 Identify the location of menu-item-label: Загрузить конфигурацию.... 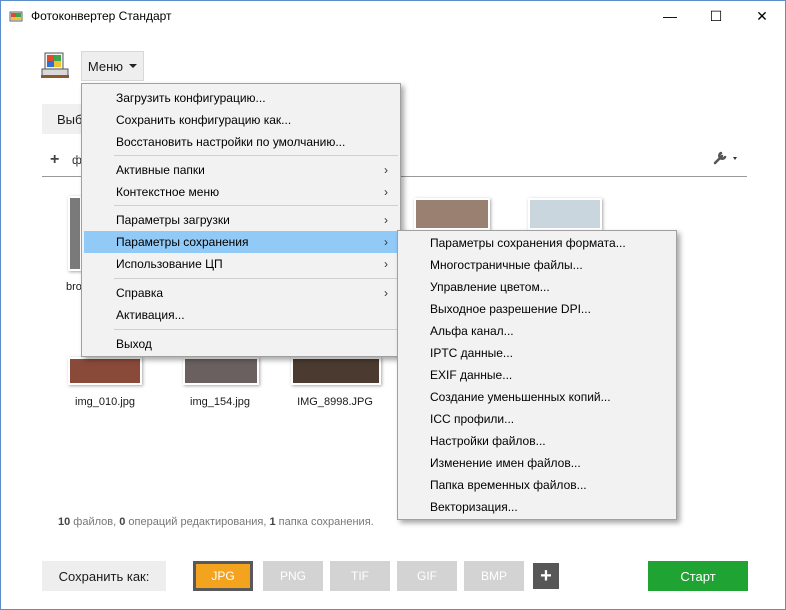
(191, 98).